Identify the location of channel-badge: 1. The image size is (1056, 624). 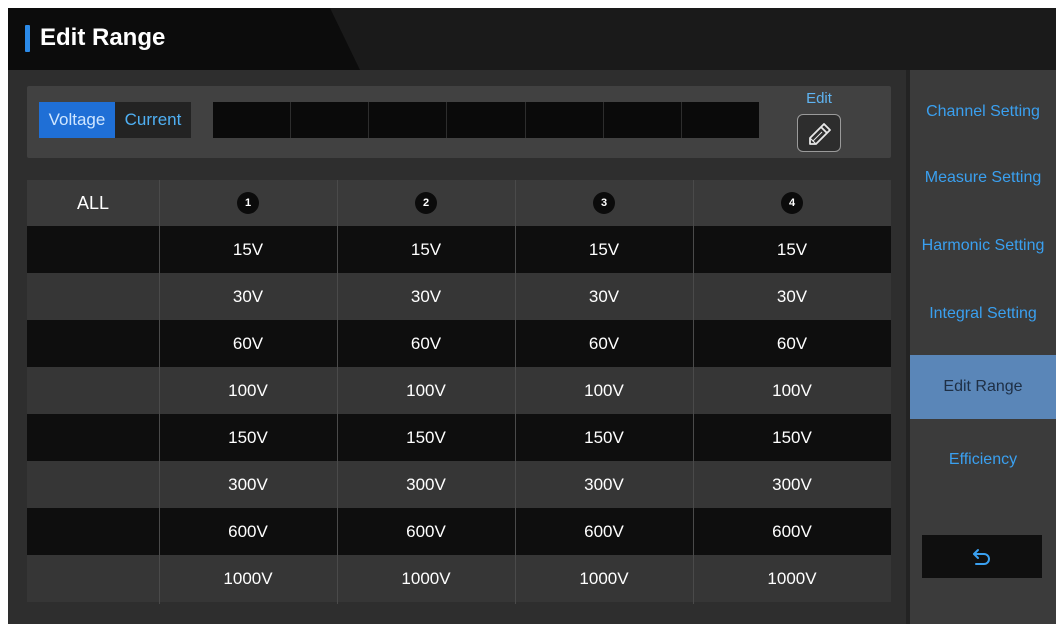
(248, 203).